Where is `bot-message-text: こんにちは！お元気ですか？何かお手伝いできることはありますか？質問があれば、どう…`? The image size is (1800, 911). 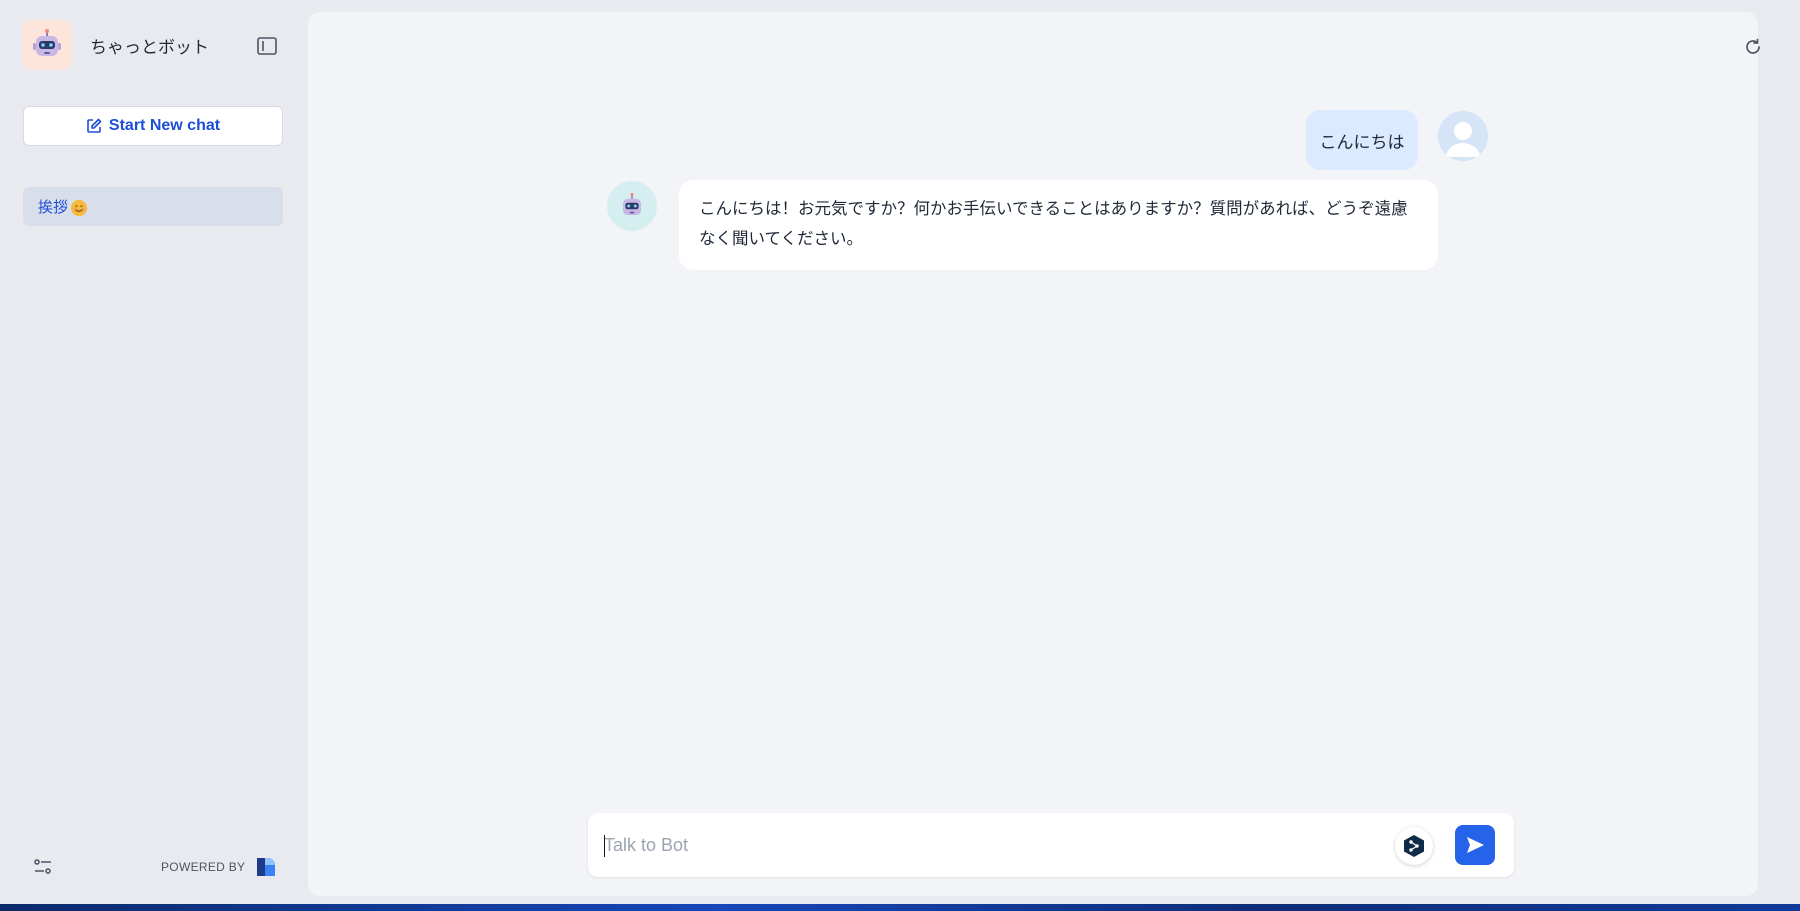
bot-message-text: こんにちは！お元気ですか？何かお手伝いできることはありますか？質問があれば、どう… is located at coordinates (1053, 224).